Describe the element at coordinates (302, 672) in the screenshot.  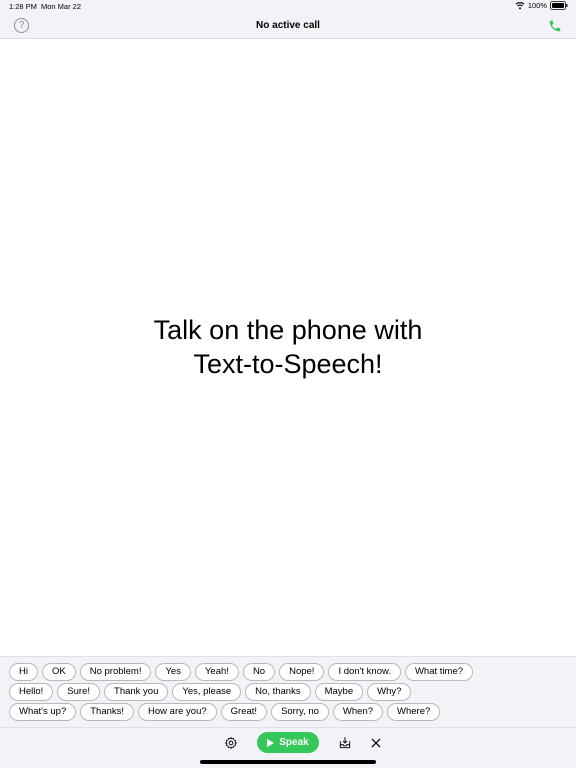
I see `phrase-chip: Nope!` at that location.